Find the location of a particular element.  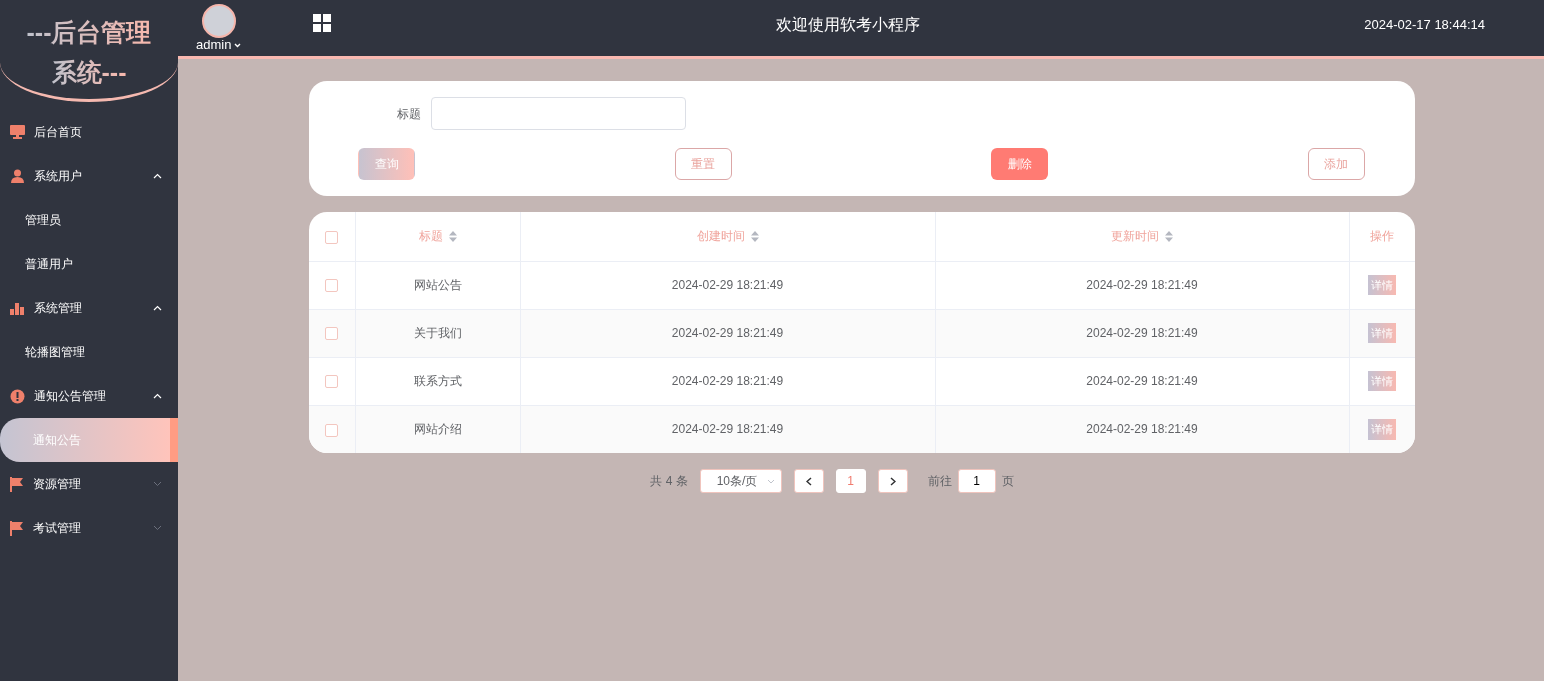

table-cell: 网站公告 is located at coordinates (437, 285).